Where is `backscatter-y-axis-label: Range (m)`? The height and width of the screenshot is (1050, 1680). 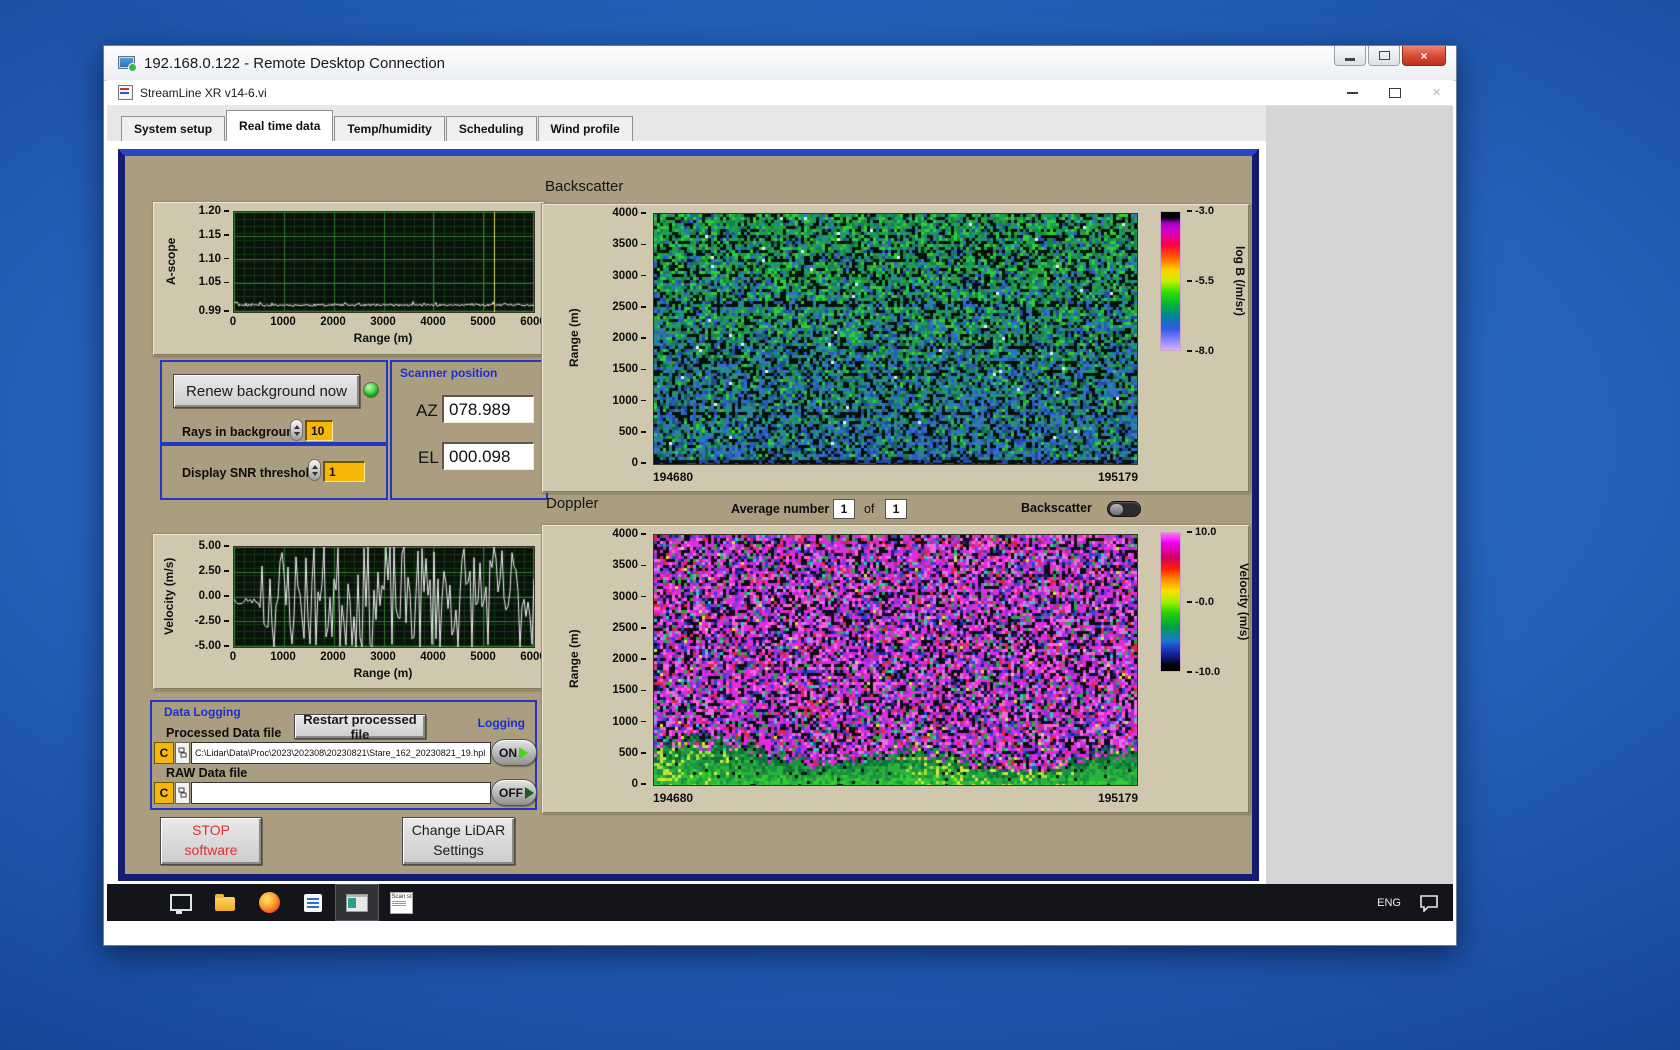 backscatter-y-axis-label: Range (m) is located at coordinates (574, 338).